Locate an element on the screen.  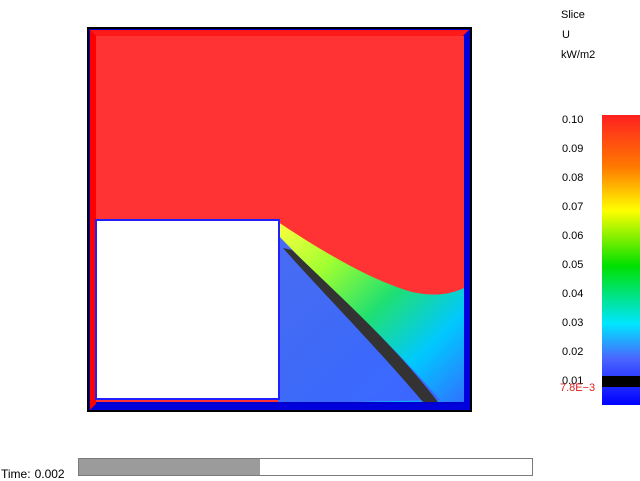
colorbar-tick-label: 0.03 is located at coordinates (573, 323).